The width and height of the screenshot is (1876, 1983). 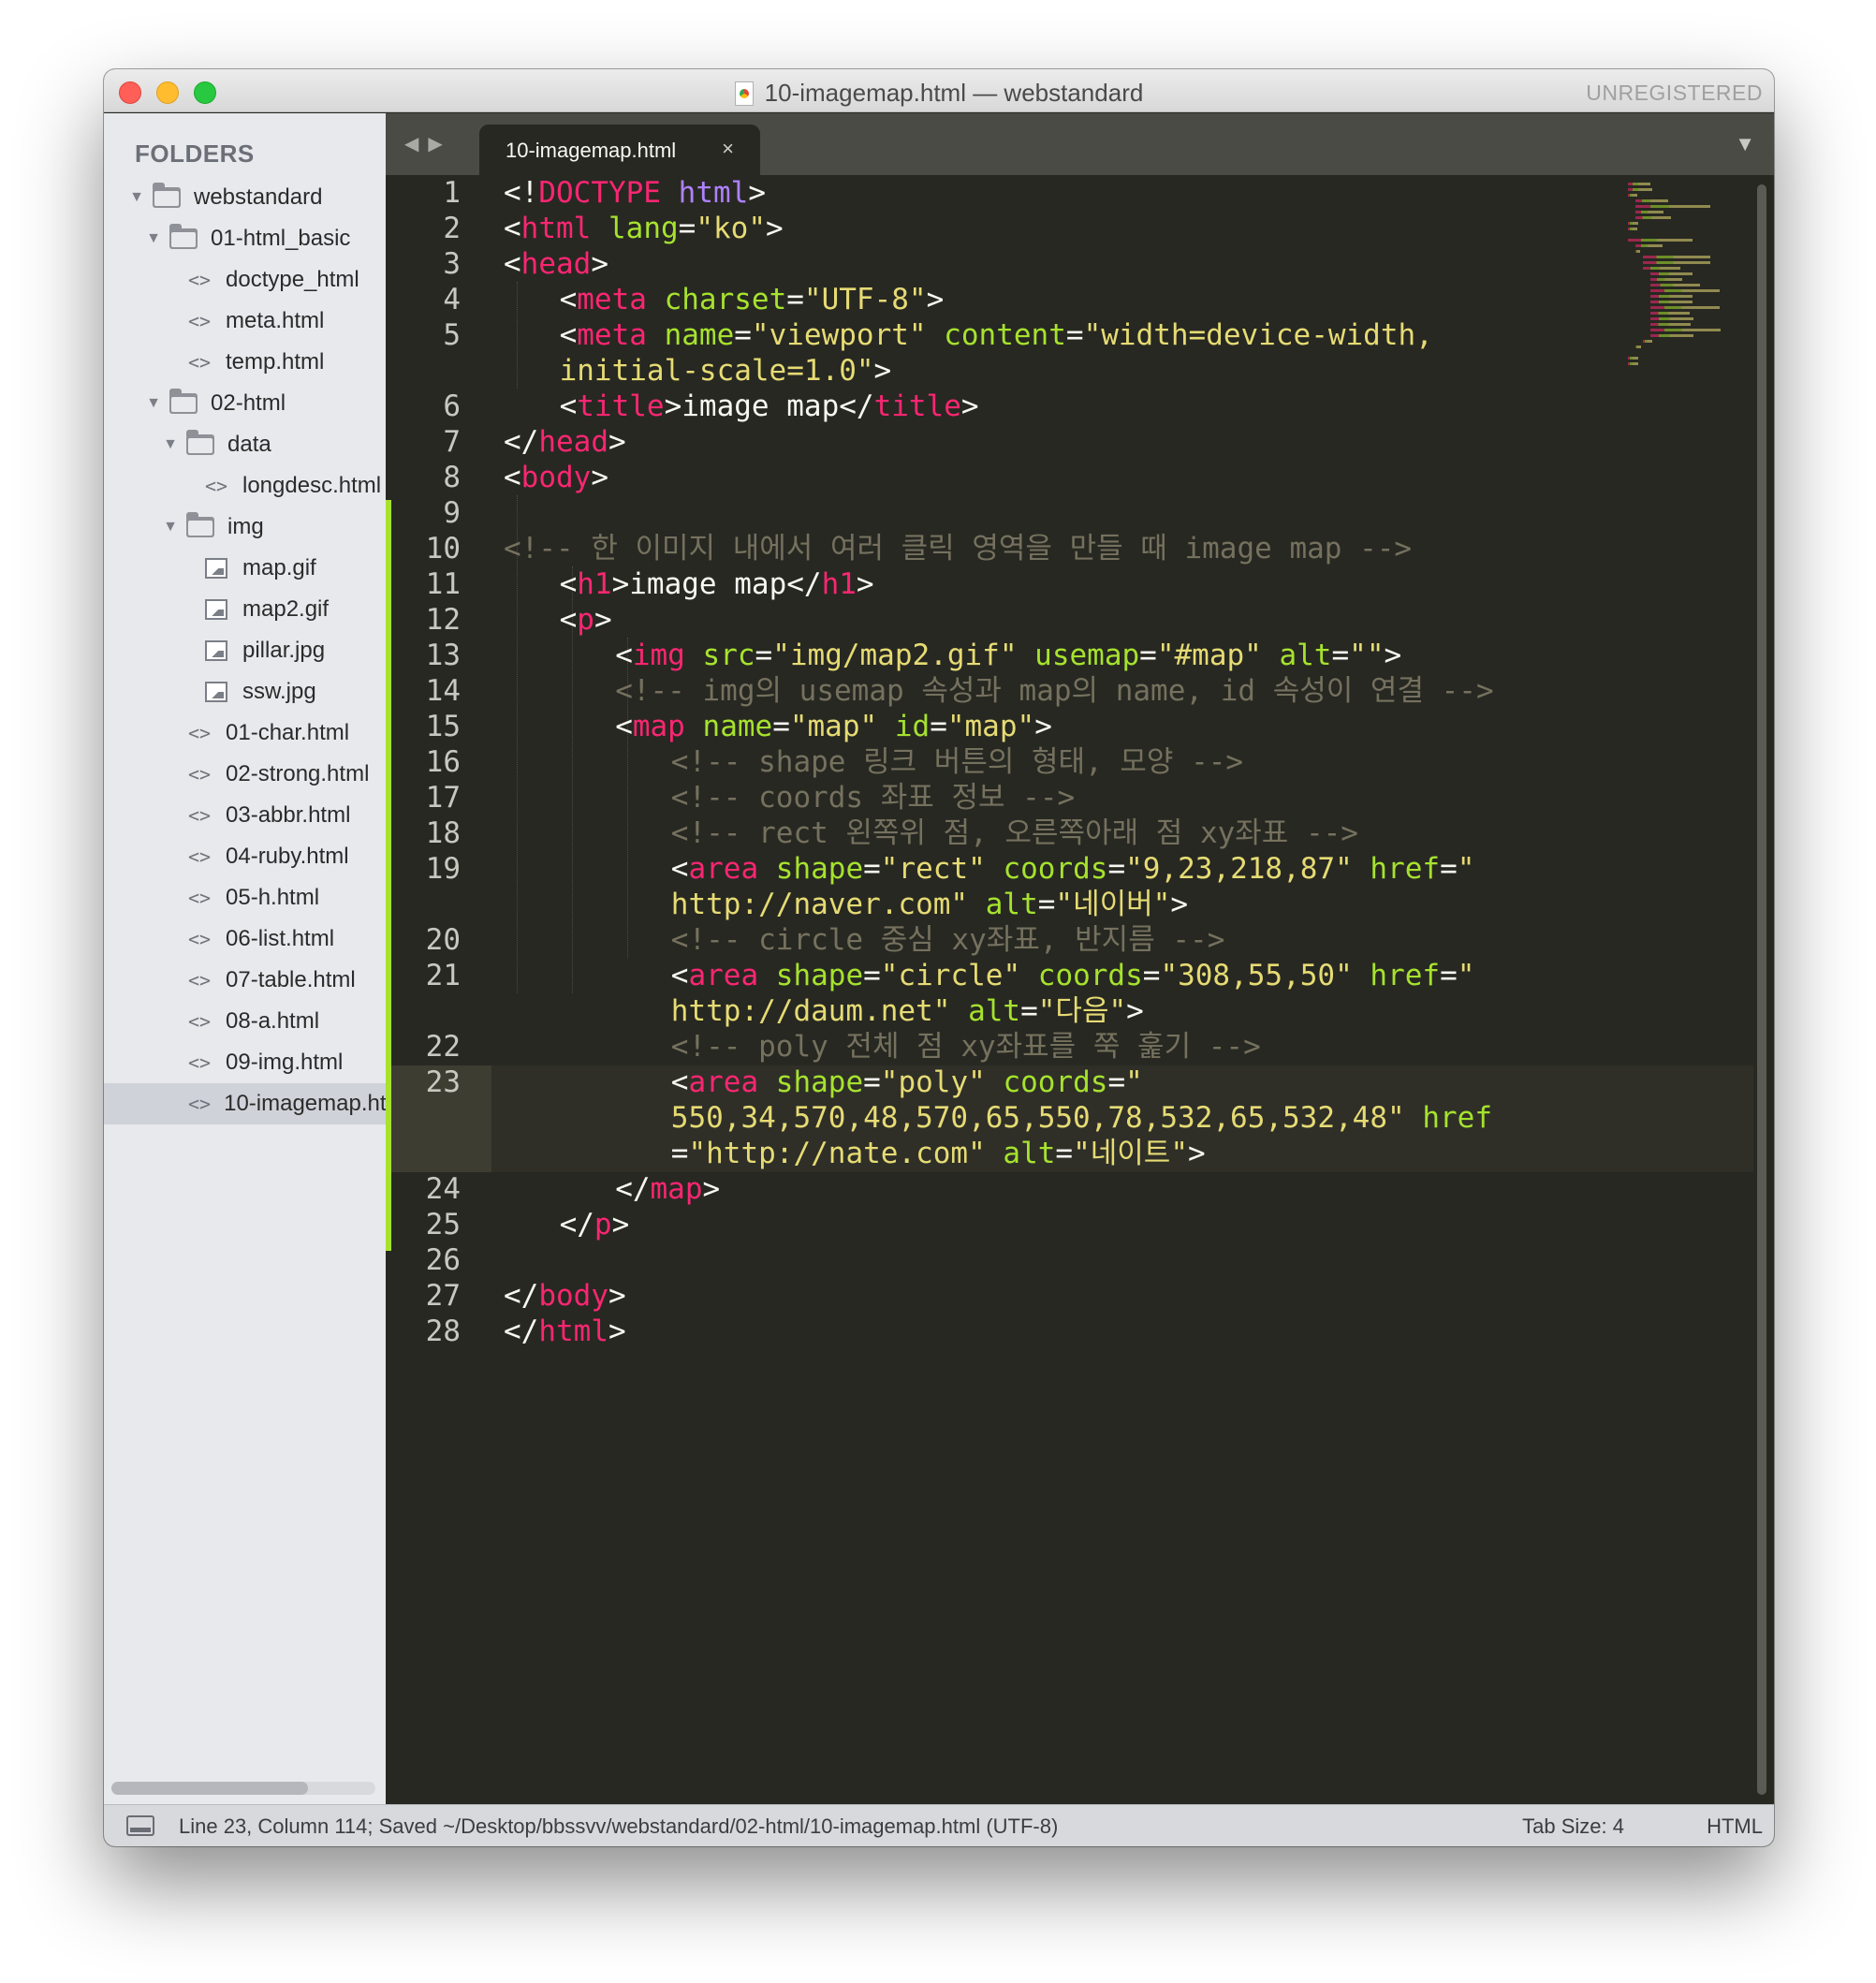 I want to click on sidebar-item-label: webstandard, so click(x=258, y=197).